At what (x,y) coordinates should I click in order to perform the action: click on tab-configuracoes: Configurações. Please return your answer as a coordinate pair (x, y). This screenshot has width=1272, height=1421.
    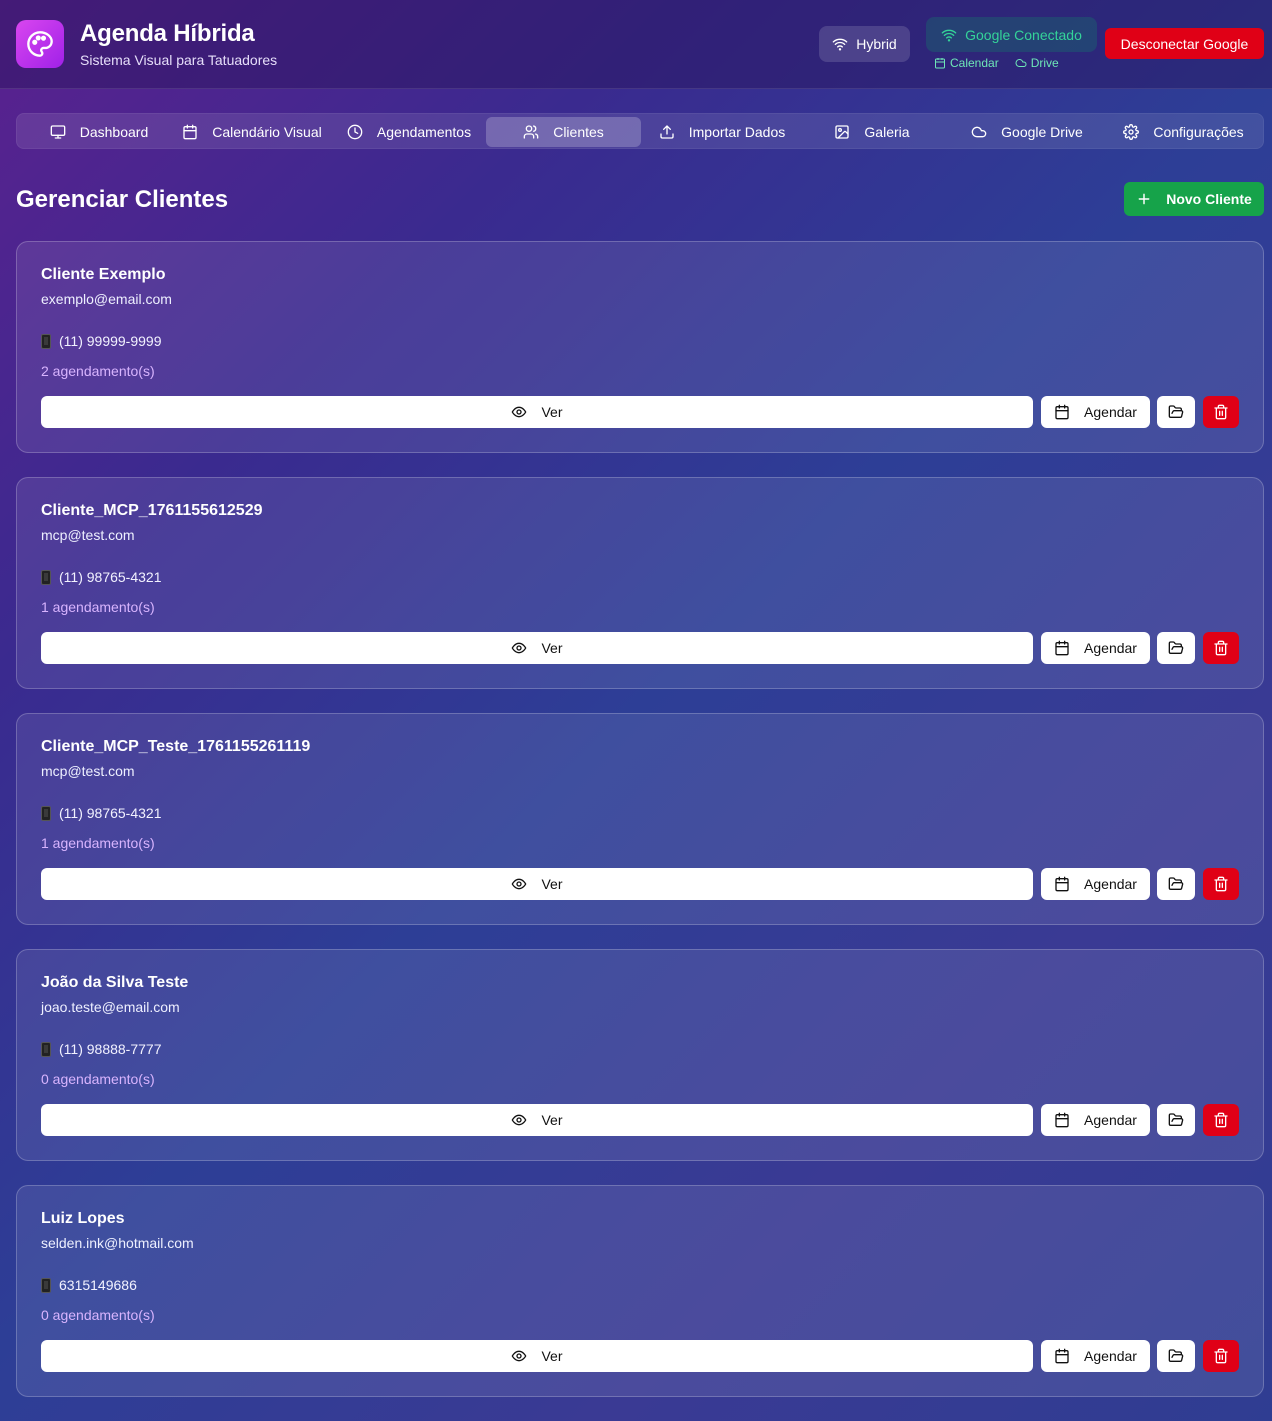
    Looking at the image, I should click on (1183, 132).